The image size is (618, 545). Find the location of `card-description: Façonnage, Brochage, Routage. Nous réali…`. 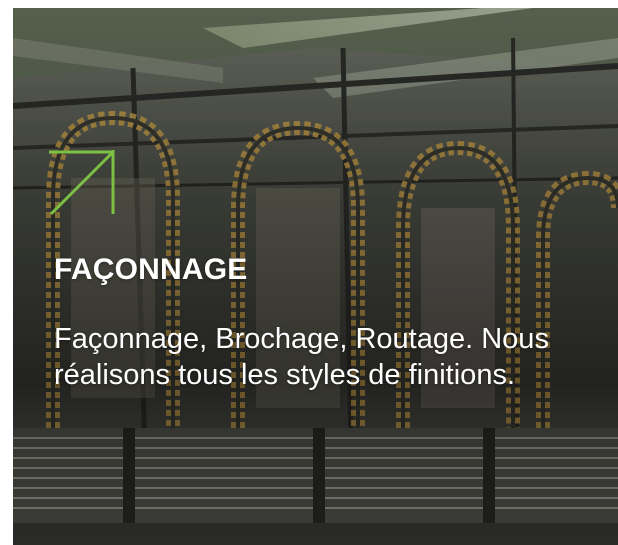

card-description: Façonnage, Brochage, Routage. Nous réali… is located at coordinates (301, 357).